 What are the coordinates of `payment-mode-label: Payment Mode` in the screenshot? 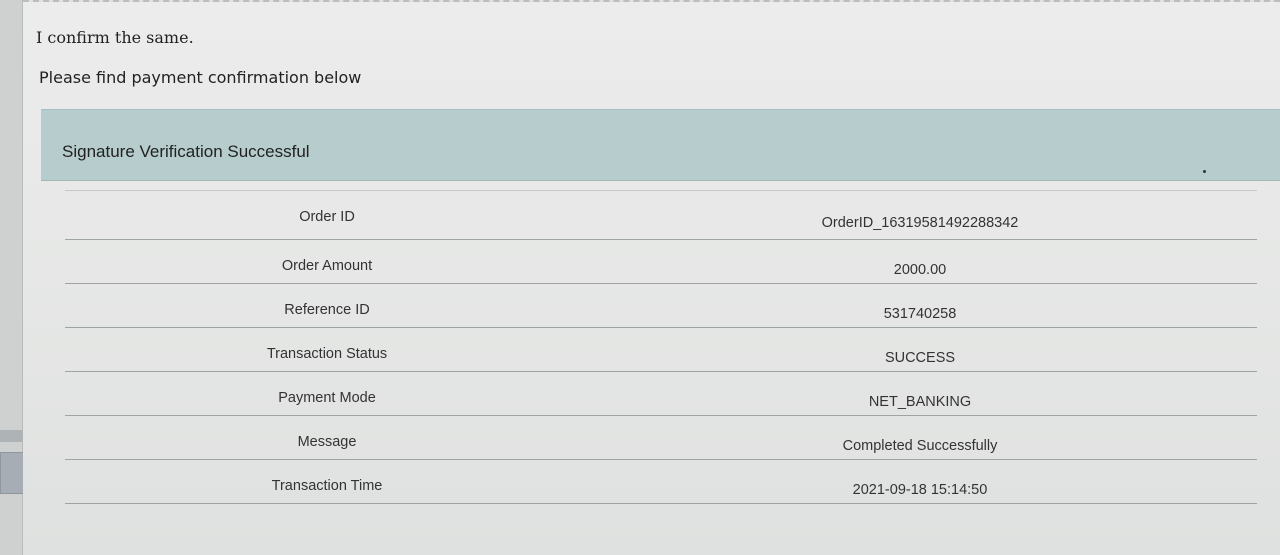 It's located at (327, 398).